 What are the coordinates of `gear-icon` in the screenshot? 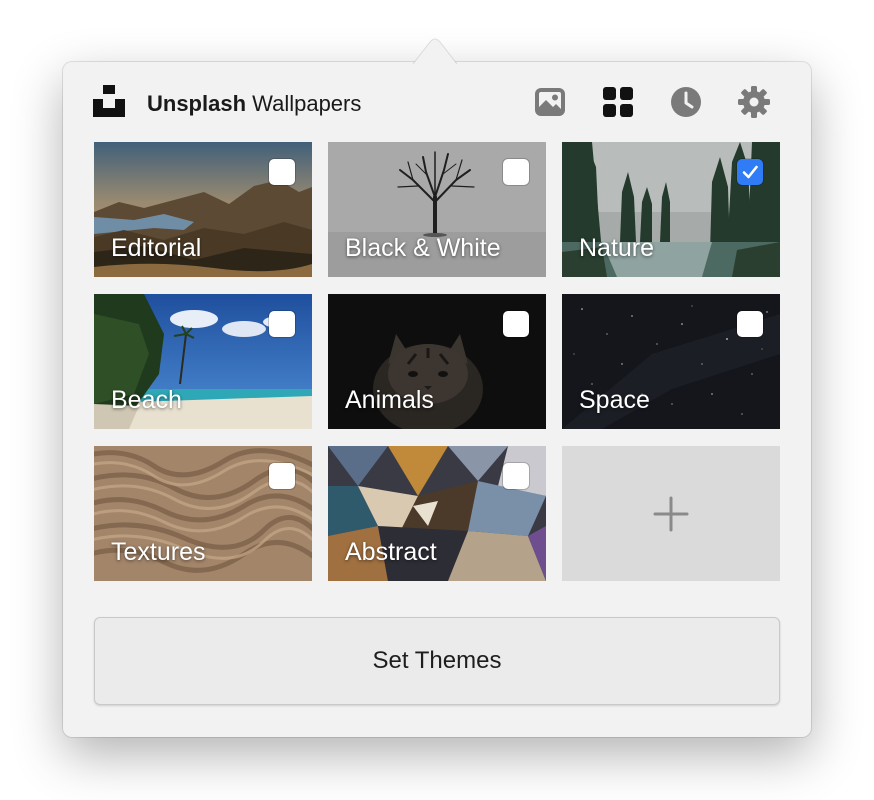 It's located at (754, 102).